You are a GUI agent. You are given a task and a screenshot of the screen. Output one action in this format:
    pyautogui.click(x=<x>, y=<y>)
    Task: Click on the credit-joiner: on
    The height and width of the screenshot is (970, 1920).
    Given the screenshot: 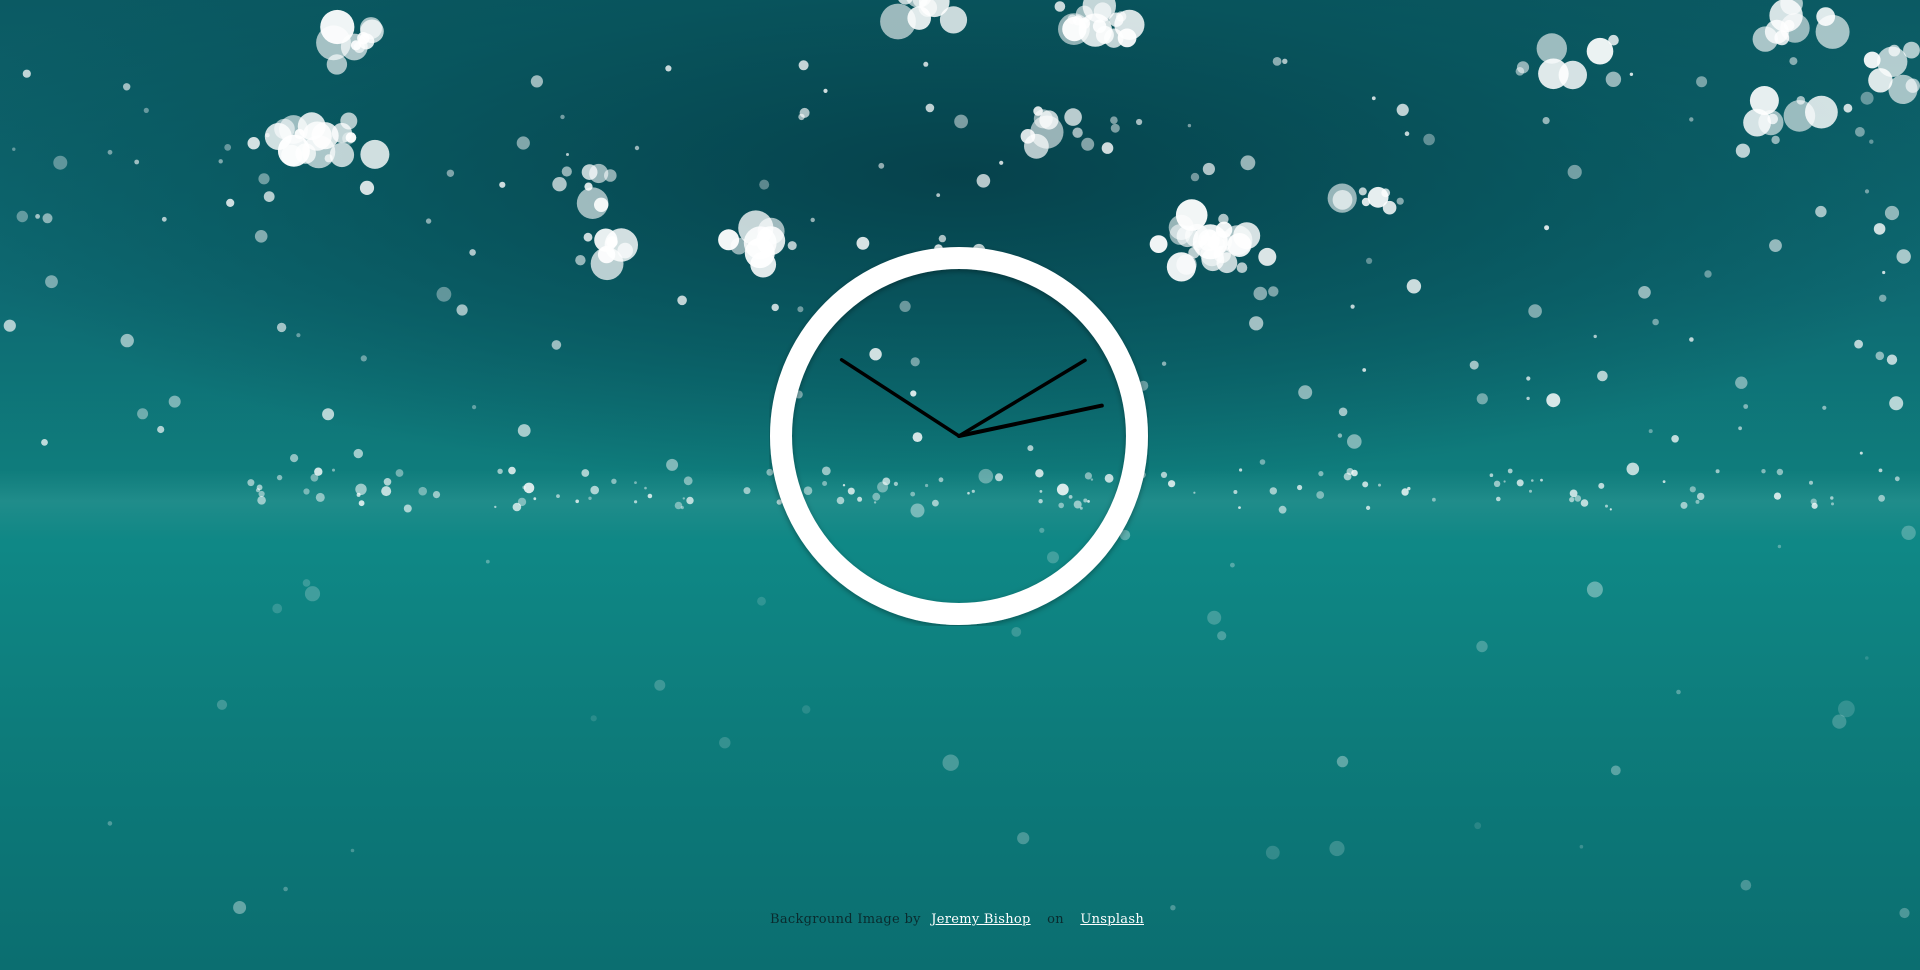 What is the action you would take?
    pyautogui.click(x=1055, y=919)
    